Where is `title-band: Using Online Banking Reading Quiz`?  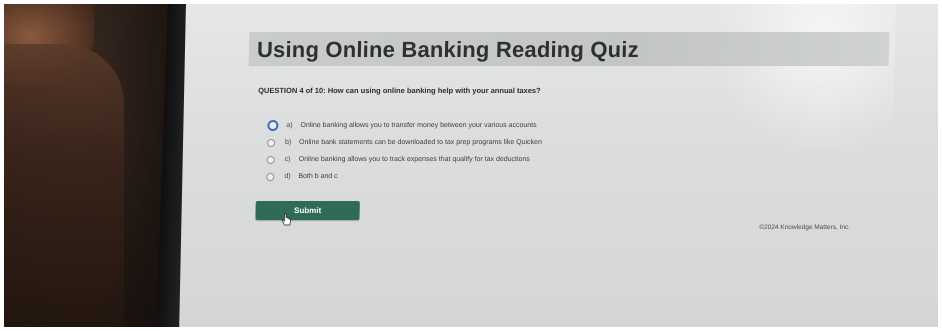
title-band: Using Online Banking Reading Quiz is located at coordinates (569, 49).